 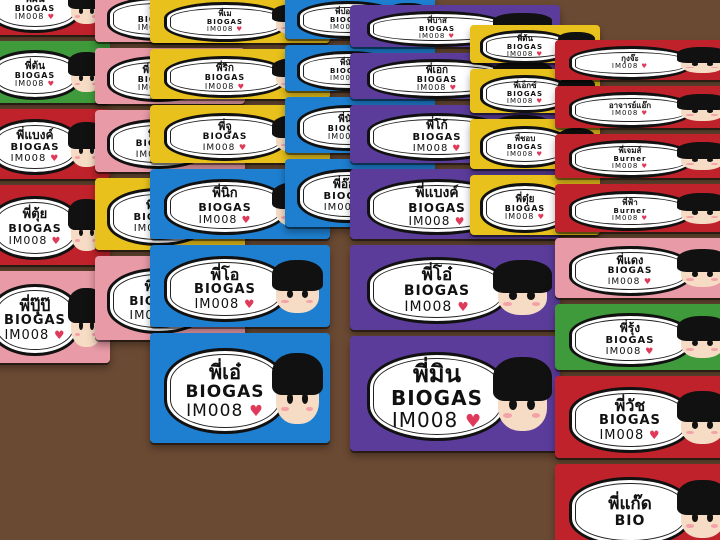 I want to click on name-tag-tile: พี่วัช BIOGAS IM008 ♥, so click(x=637, y=417).